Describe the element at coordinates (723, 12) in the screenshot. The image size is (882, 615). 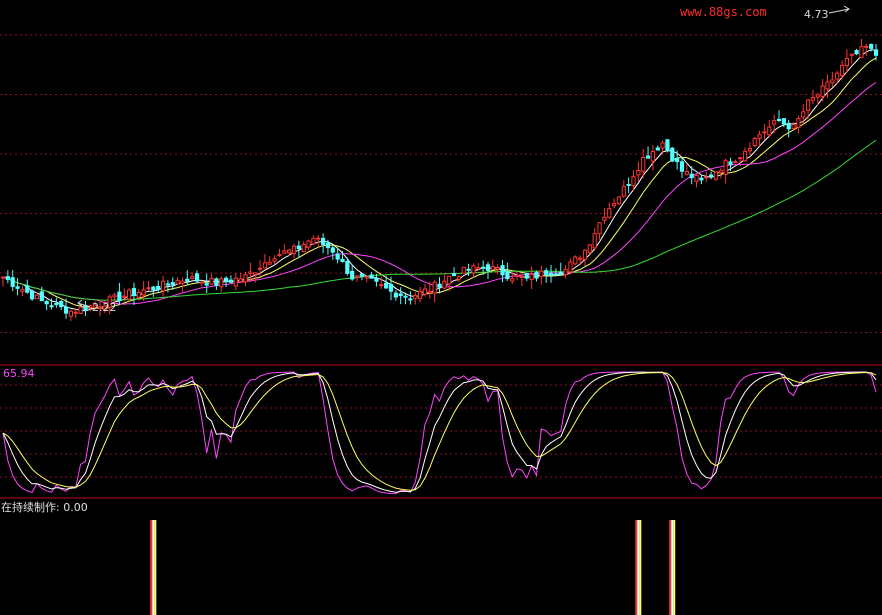
I see `watermark: www.88gs.com` at that location.